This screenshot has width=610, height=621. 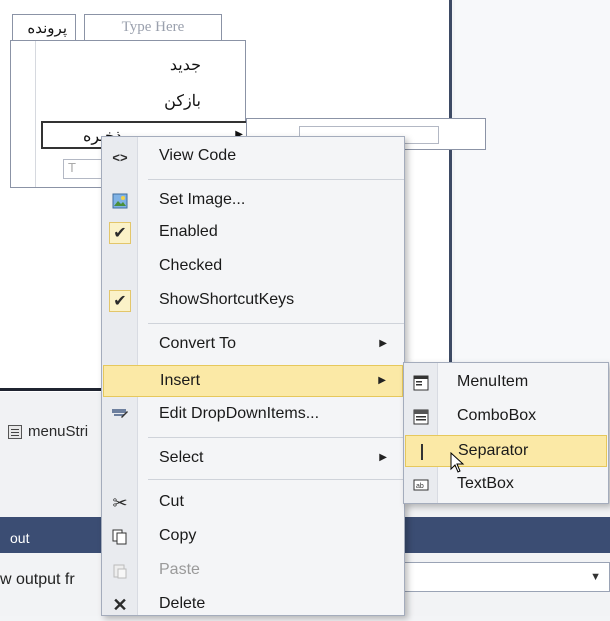 I want to click on sub-textbox: ab TextBox, so click(x=506, y=485).